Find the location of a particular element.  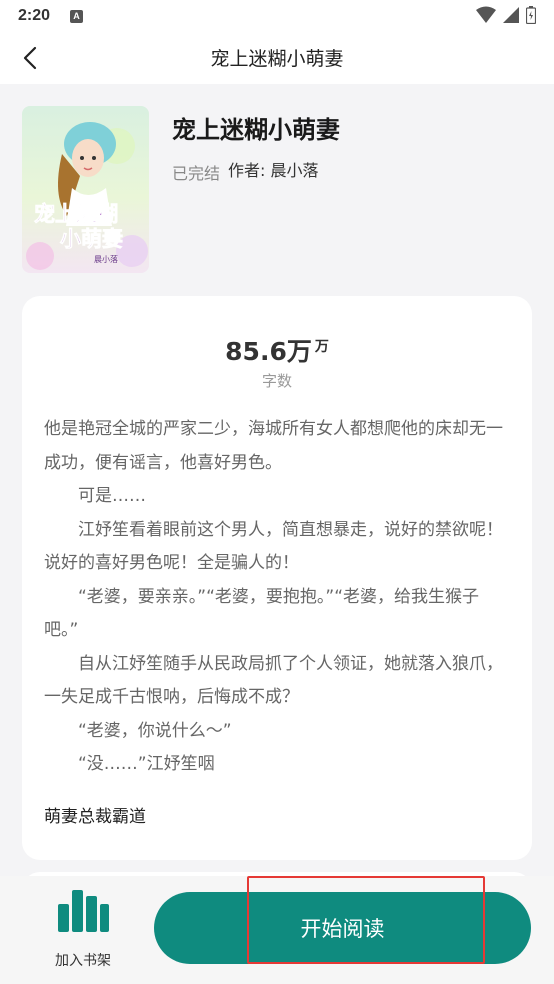

book-cover: 宠上迷糊 小萌妻 晨小落 is located at coordinates (85, 189).